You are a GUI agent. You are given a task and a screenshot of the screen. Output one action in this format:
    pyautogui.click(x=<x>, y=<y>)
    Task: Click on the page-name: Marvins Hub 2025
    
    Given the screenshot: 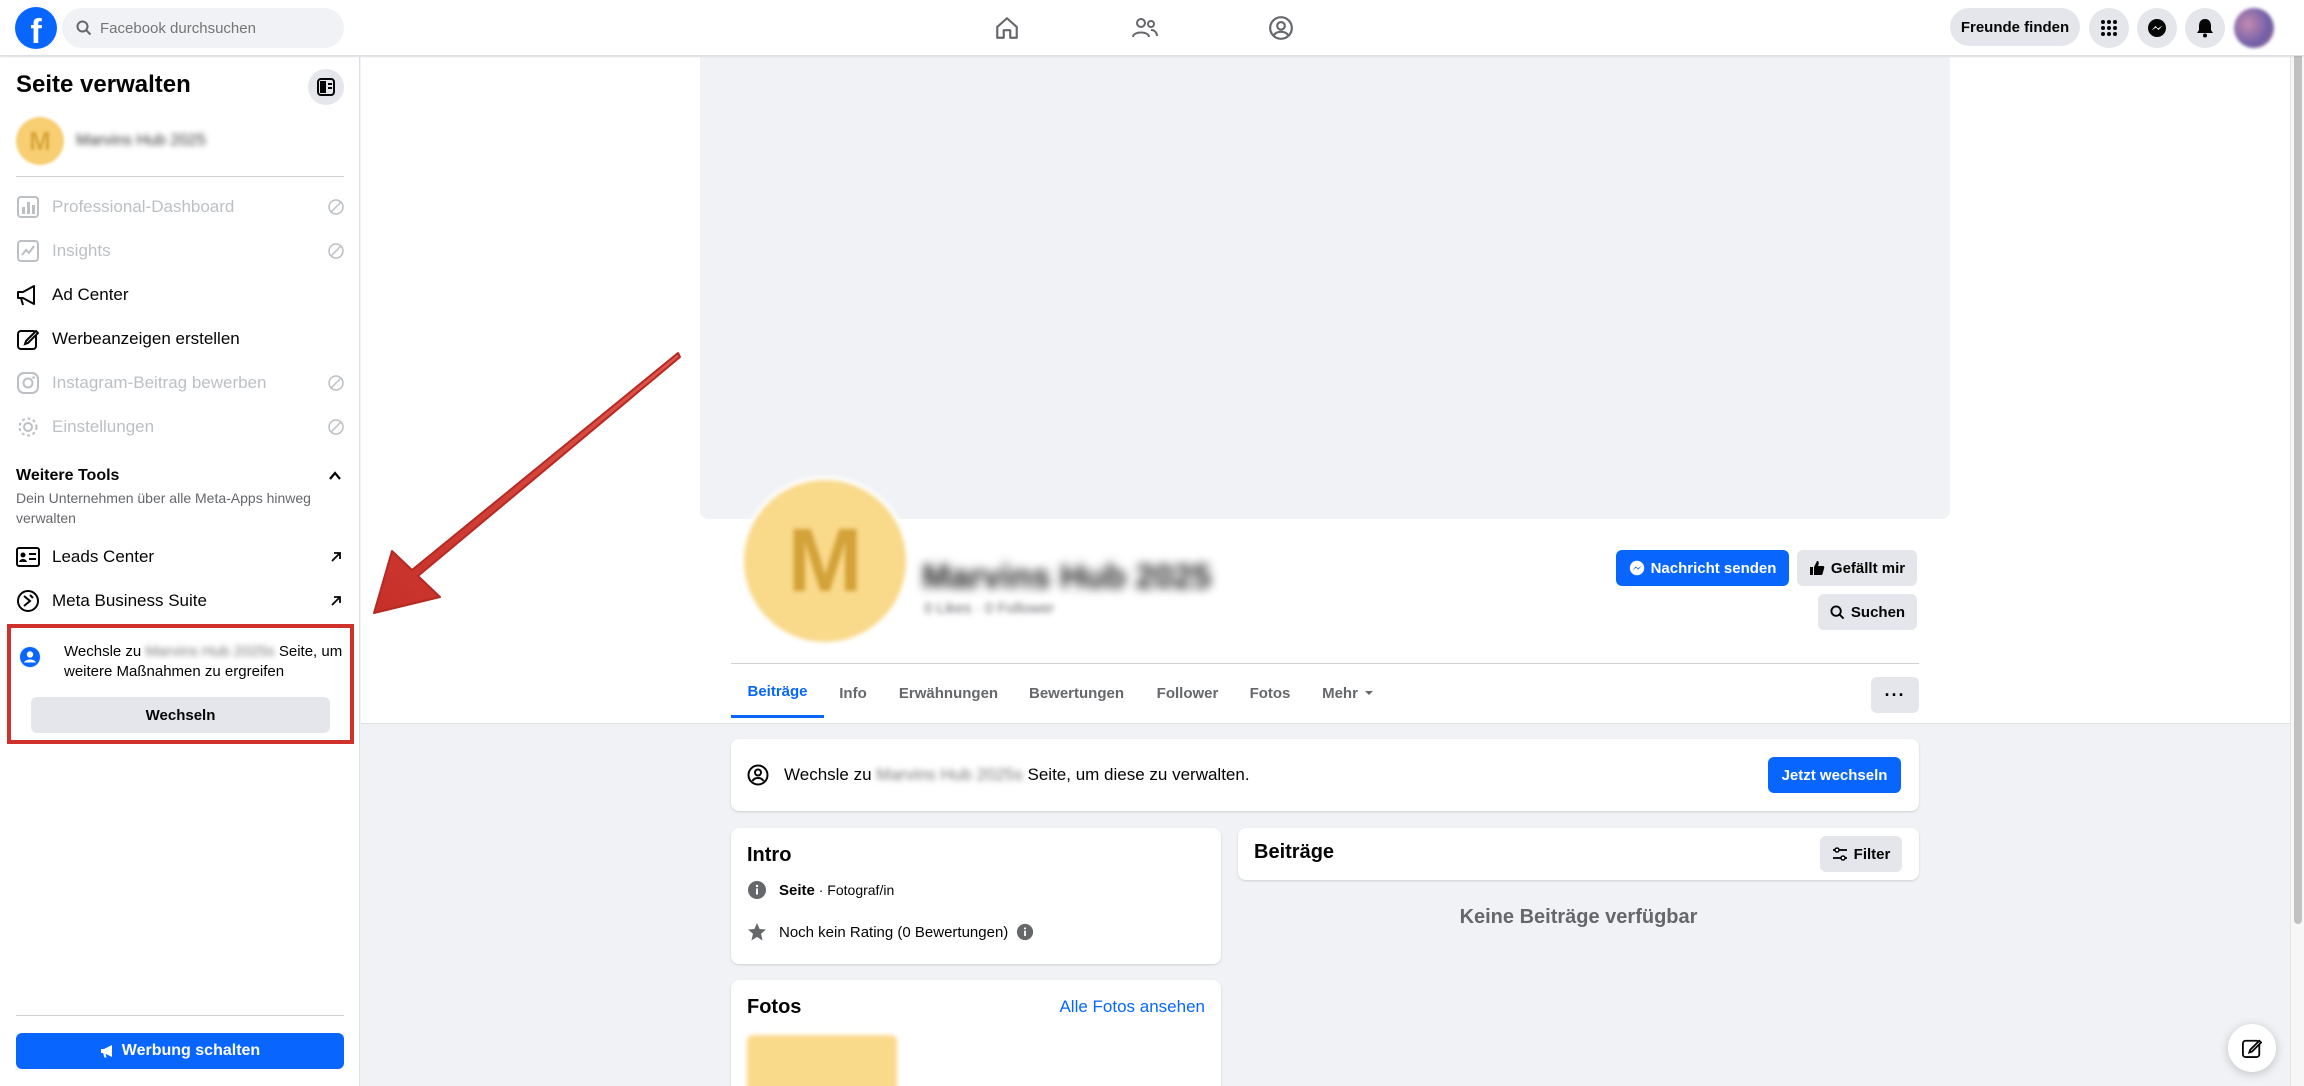 What is the action you would take?
    pyautogui.click(x=141, y=140)
    